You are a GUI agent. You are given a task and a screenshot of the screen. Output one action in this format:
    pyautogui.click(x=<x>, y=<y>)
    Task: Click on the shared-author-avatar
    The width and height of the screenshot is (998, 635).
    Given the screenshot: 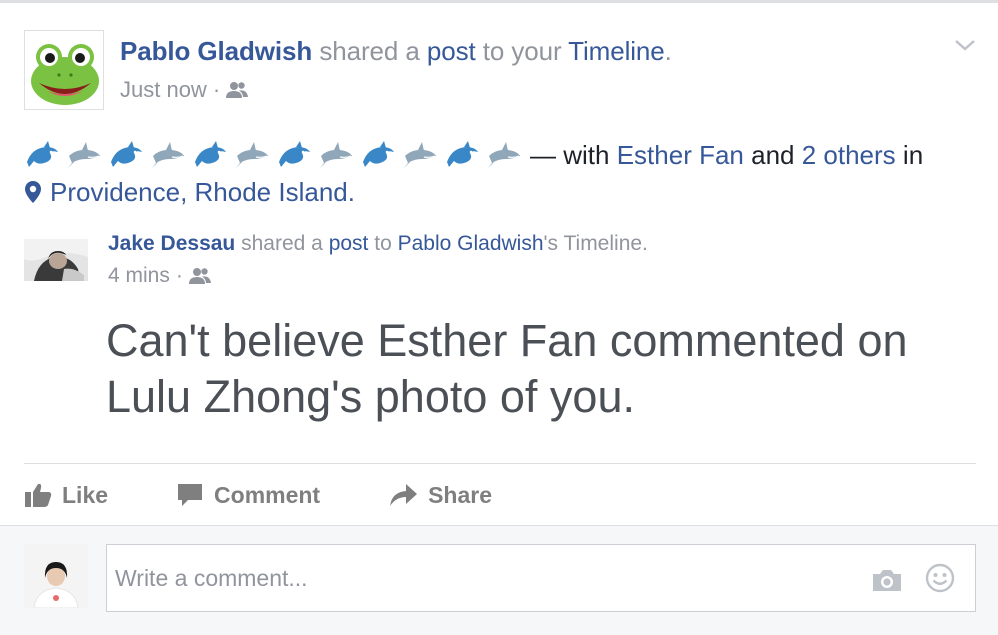 What is the action you would take?
    pyautogui.click(x=56, y=260)
    